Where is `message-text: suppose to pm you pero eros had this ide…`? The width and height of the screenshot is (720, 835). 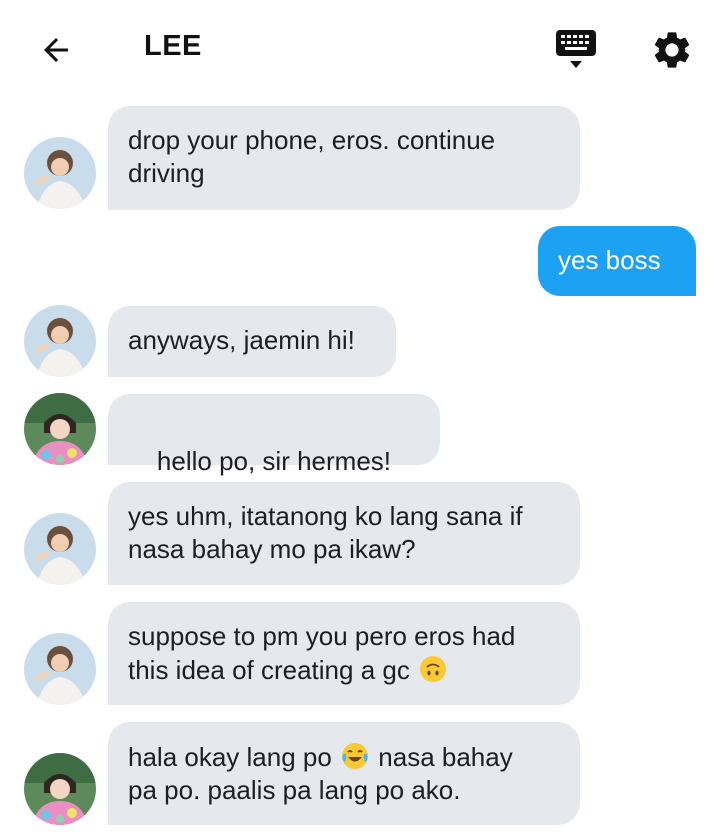 message-text: suppose to pm you pero eros had this ide… is located at coordinates (322, 653).